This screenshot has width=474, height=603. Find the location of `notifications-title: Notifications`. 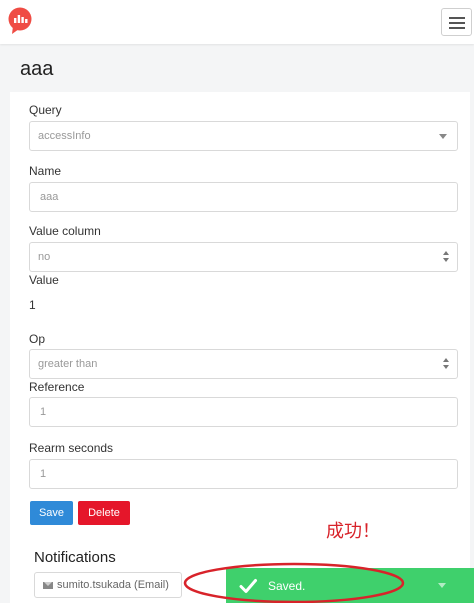

notifications-title: Notifications is located at coordinates (75, 557).